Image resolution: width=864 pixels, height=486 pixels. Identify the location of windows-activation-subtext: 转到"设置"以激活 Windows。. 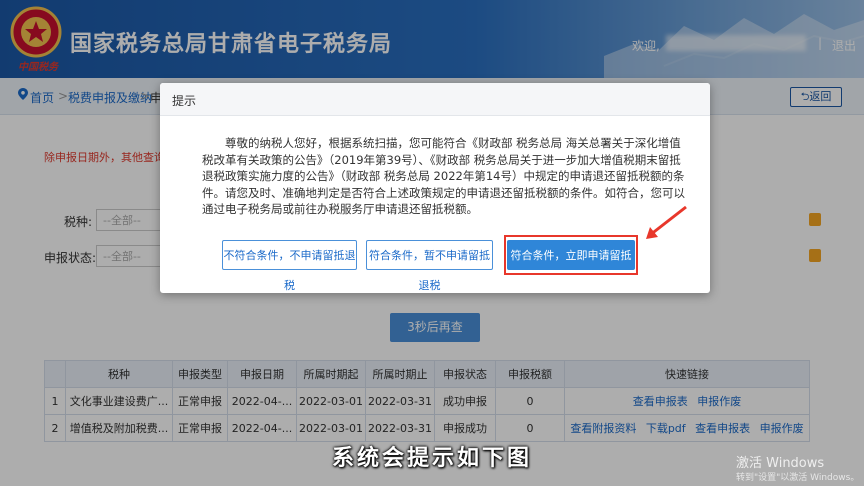
(798, 478).